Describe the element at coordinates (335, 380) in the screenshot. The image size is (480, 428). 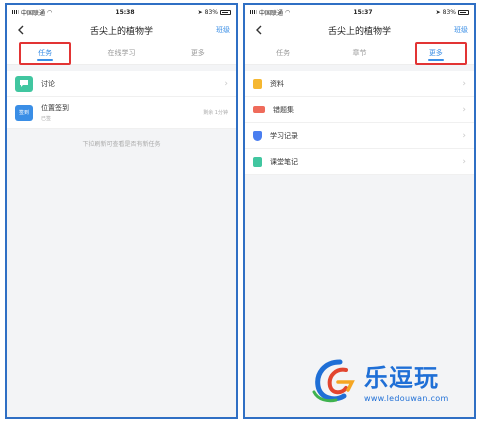
I see `ledouwan-logo-icon` at that location.